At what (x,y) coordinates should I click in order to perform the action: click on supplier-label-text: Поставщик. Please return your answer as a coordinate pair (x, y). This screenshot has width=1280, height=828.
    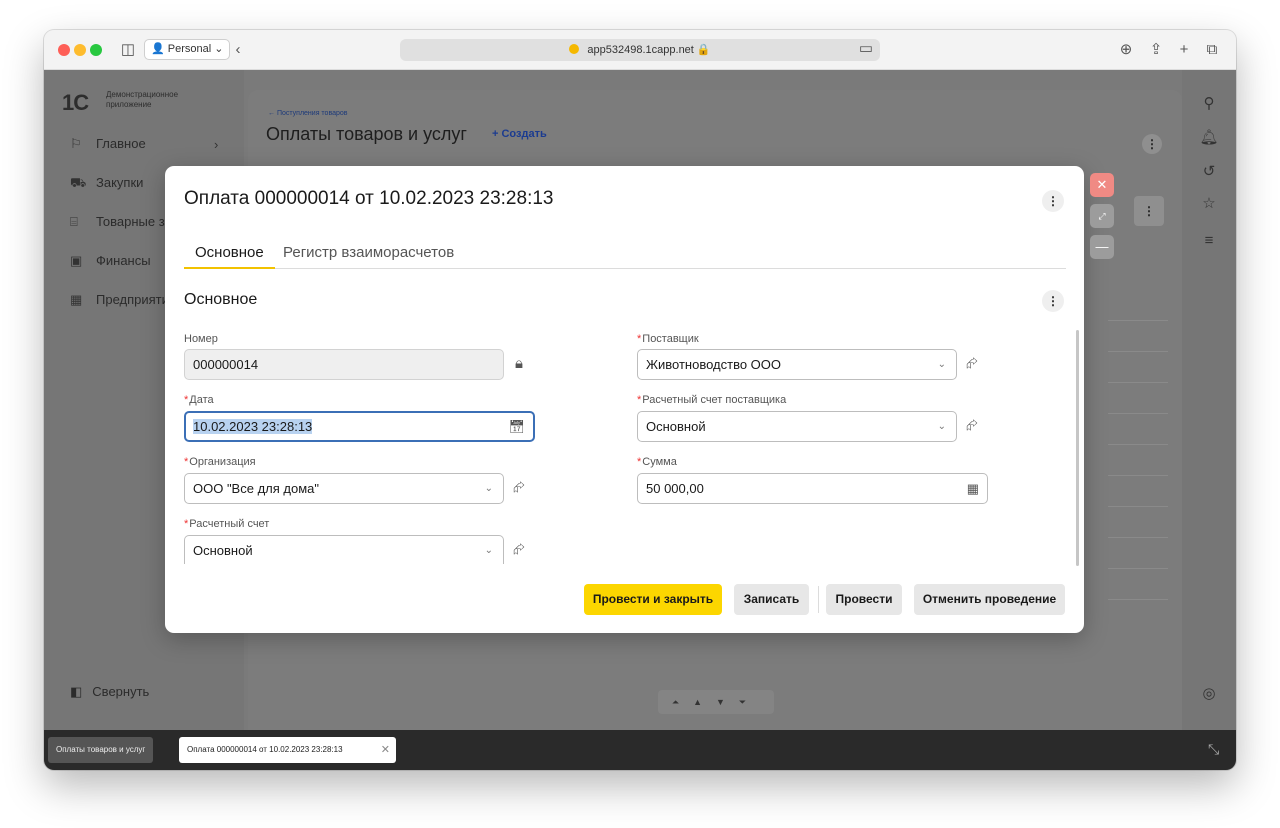
    Looking at the image, I should click on (670, 339).